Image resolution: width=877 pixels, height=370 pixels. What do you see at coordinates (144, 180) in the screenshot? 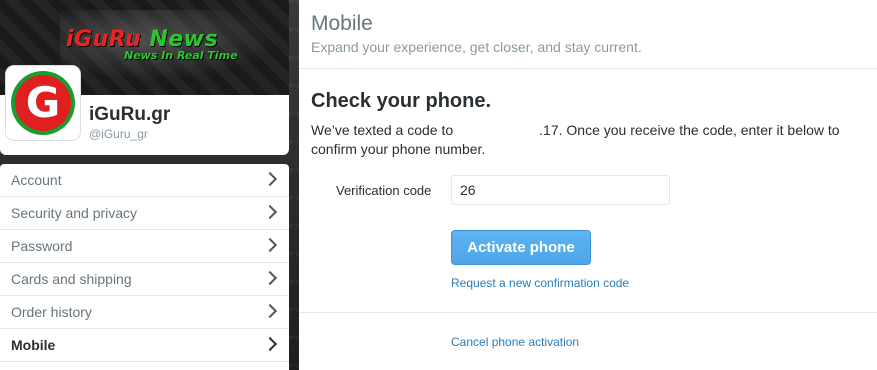
I see `sidebar-item-account: Account` at bounding box center [144, 180].